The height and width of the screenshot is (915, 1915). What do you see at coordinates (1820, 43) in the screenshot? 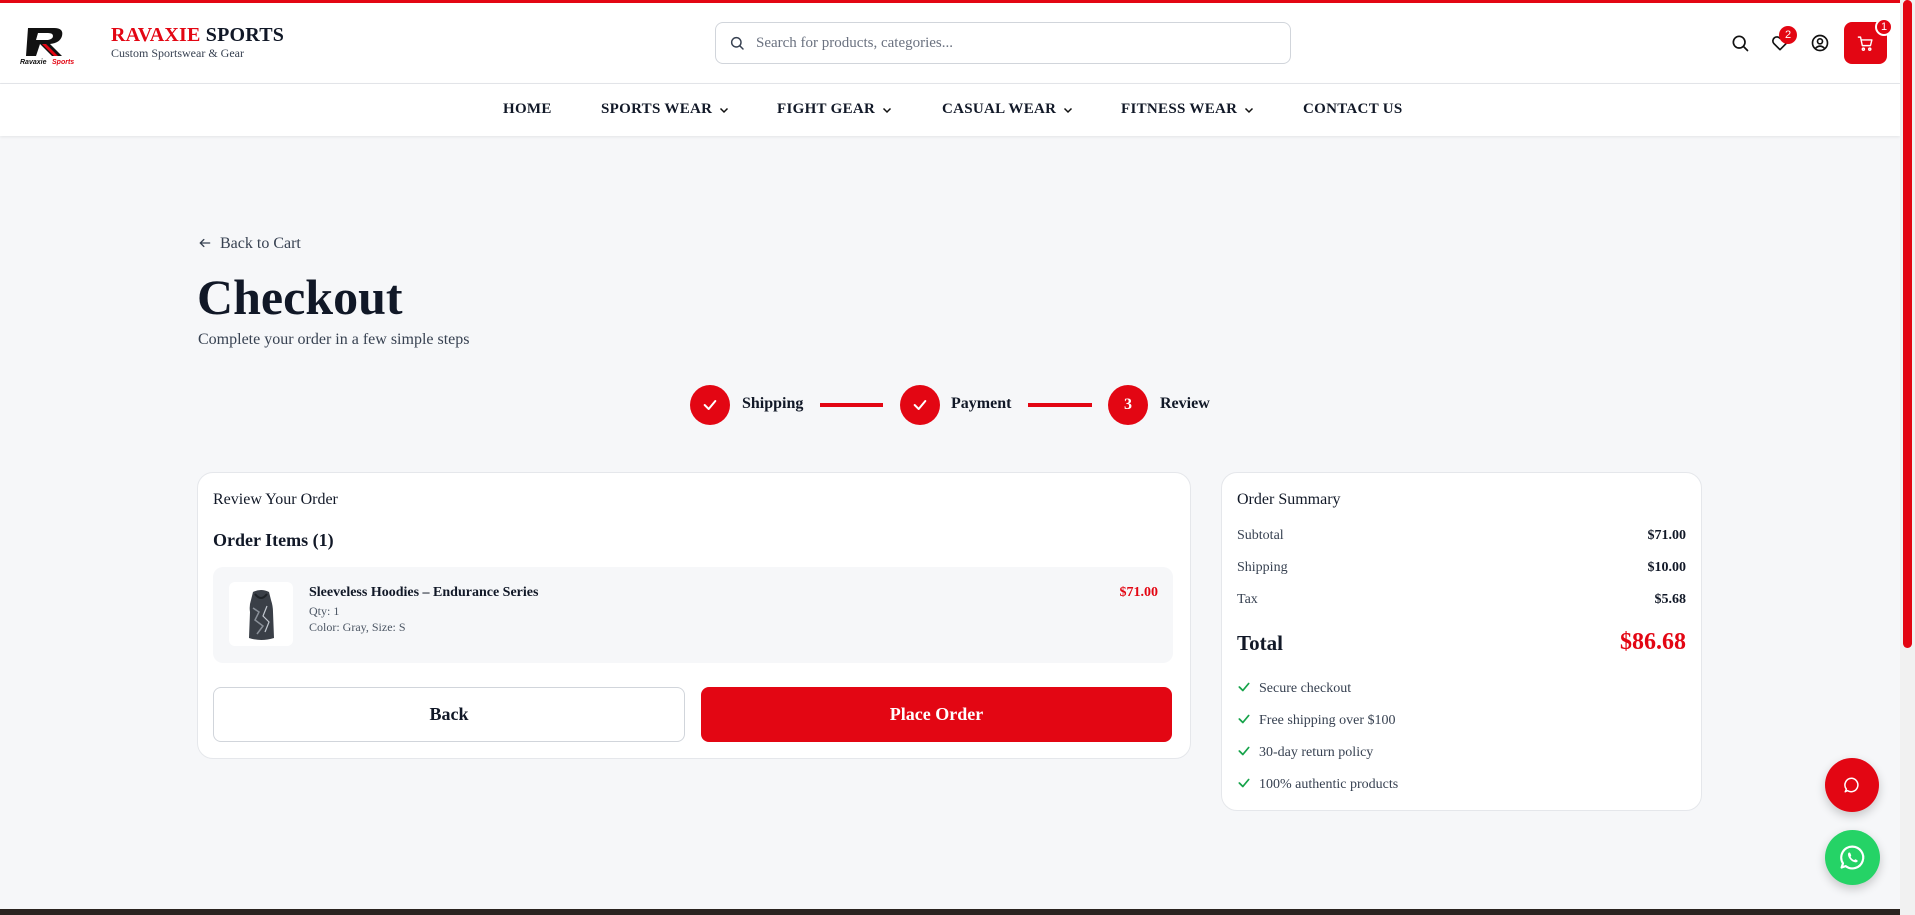
I see `account-icon` at bounding box center [1820, 43].